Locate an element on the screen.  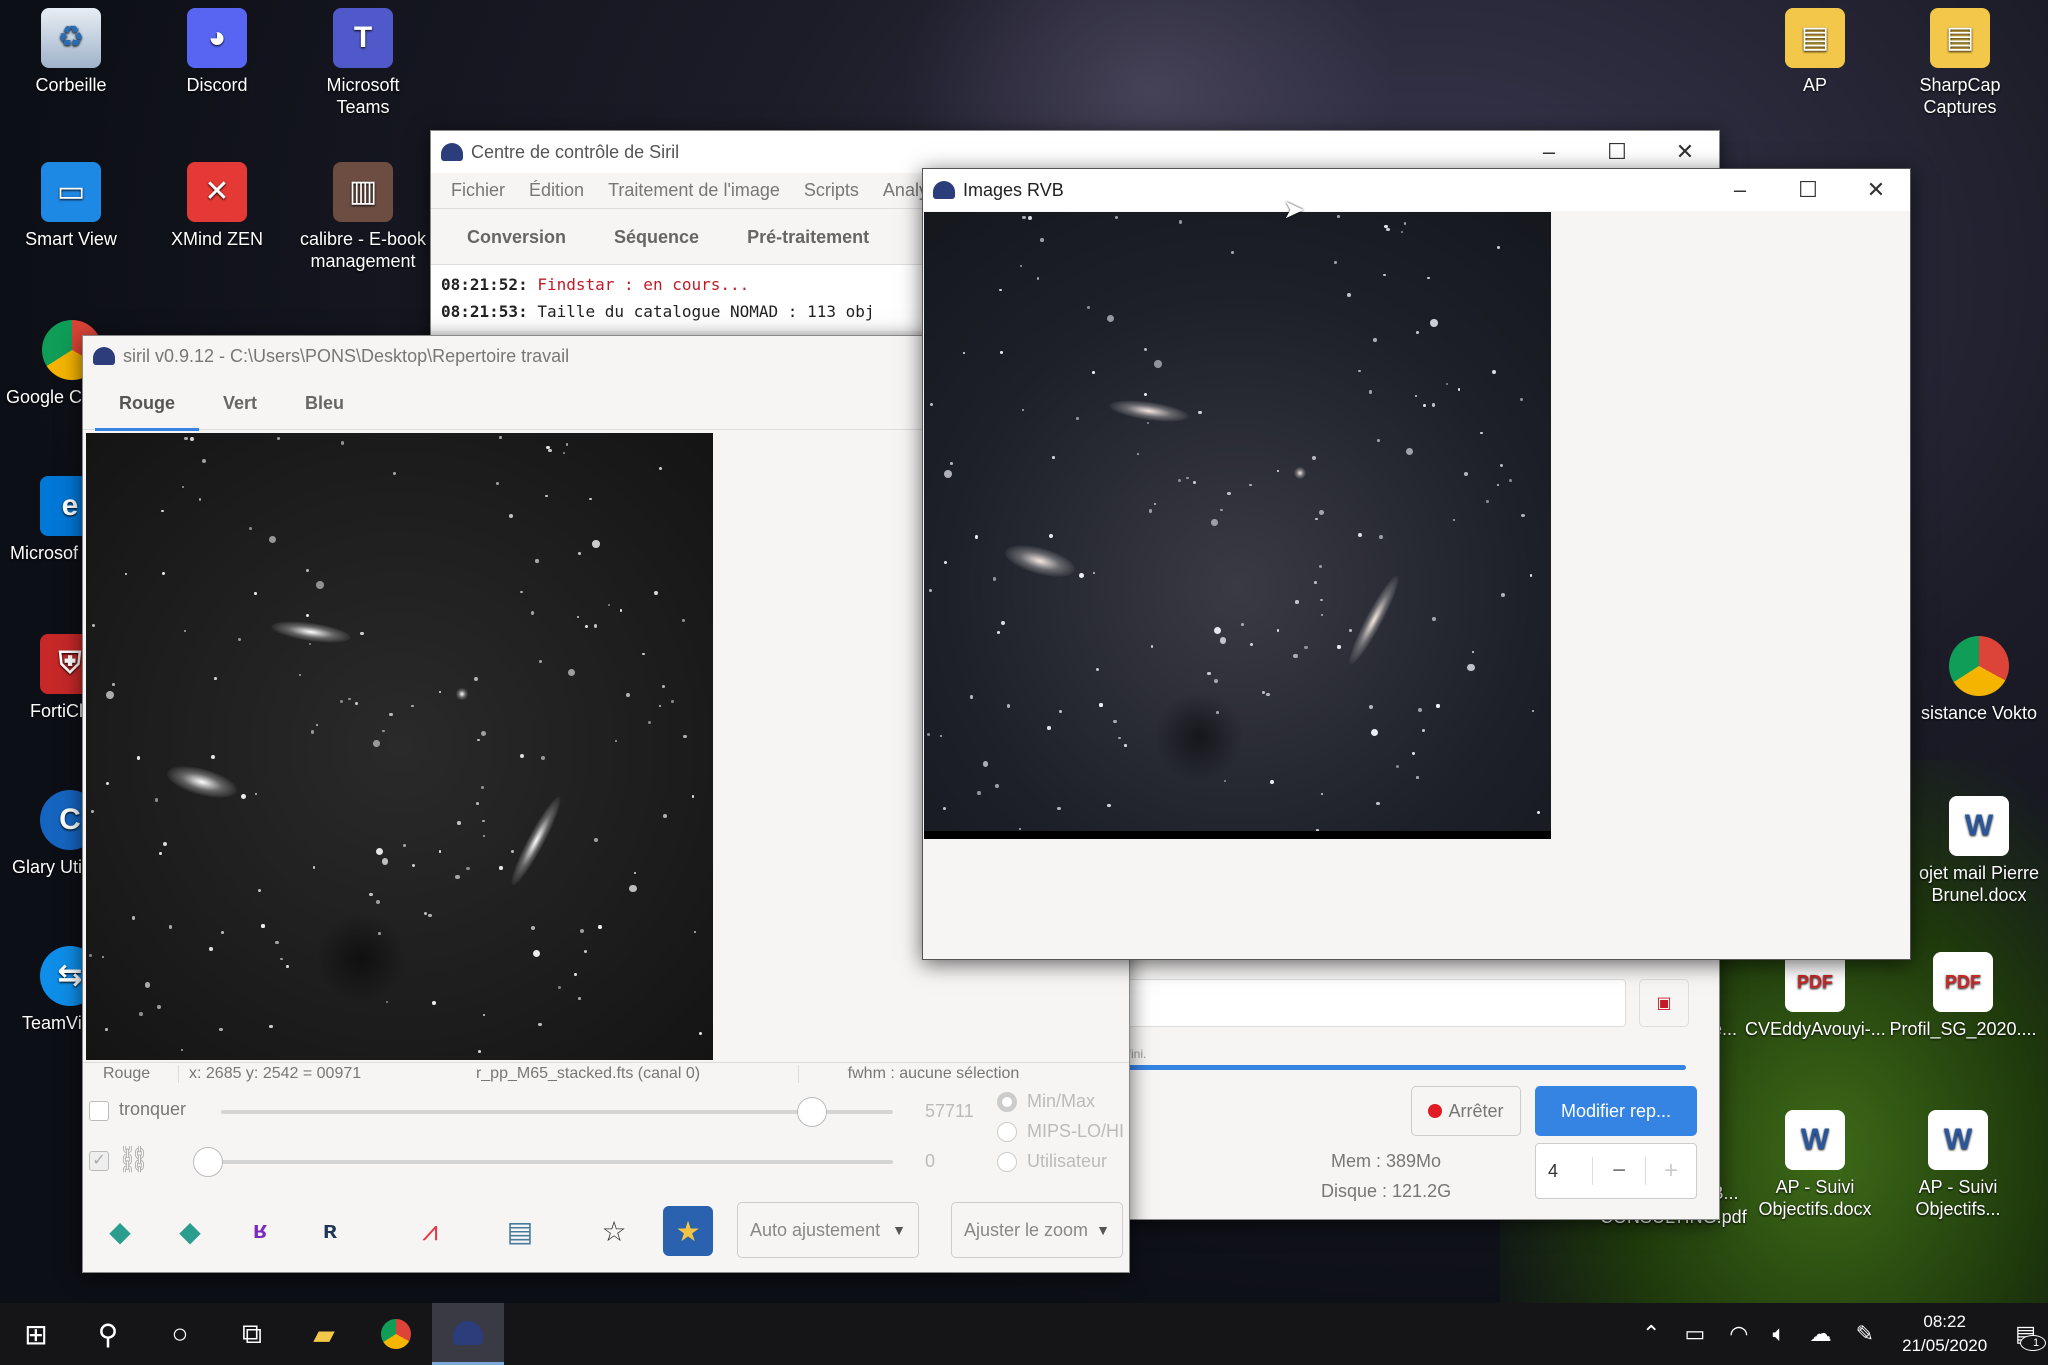
task-view-icon: ⧉ is located at coordinates (252, 1334).